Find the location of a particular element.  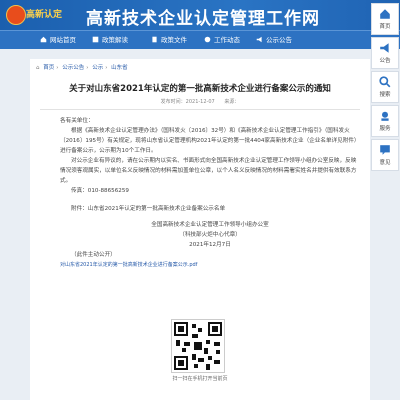

breadcrumb-item: 公示公告 is located at coordinates (73, 68).